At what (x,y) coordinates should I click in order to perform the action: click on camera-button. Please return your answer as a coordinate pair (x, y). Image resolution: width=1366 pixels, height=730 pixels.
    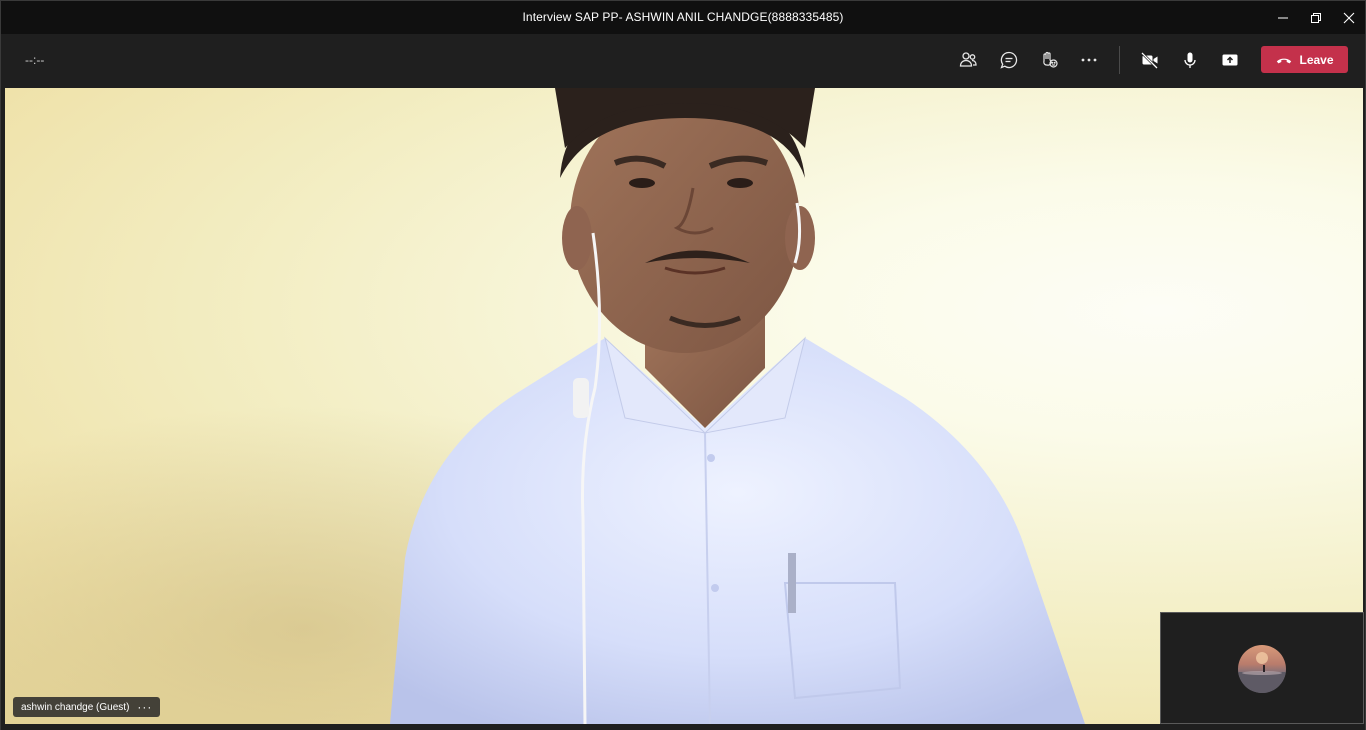
    Looking at the image, I should click on (1150, 60).